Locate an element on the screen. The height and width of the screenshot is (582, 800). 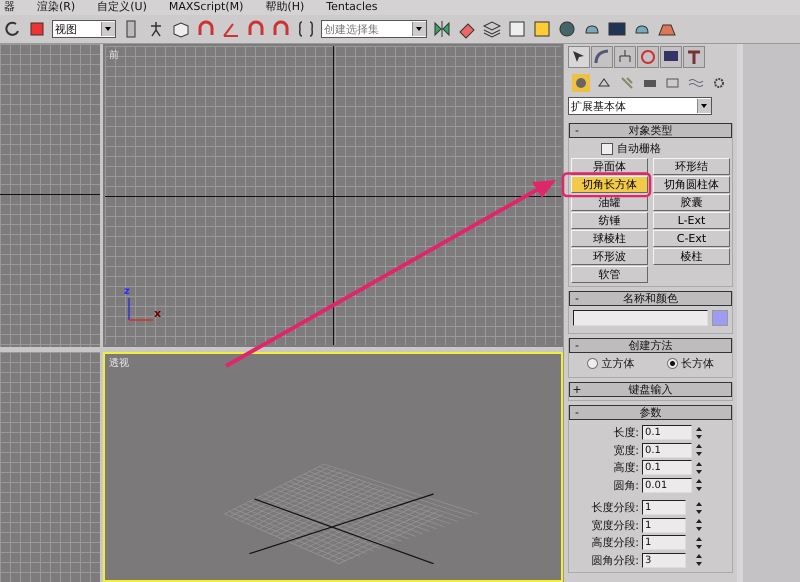
object-type-button: 胶囊 is located at coordinates (691, 202).